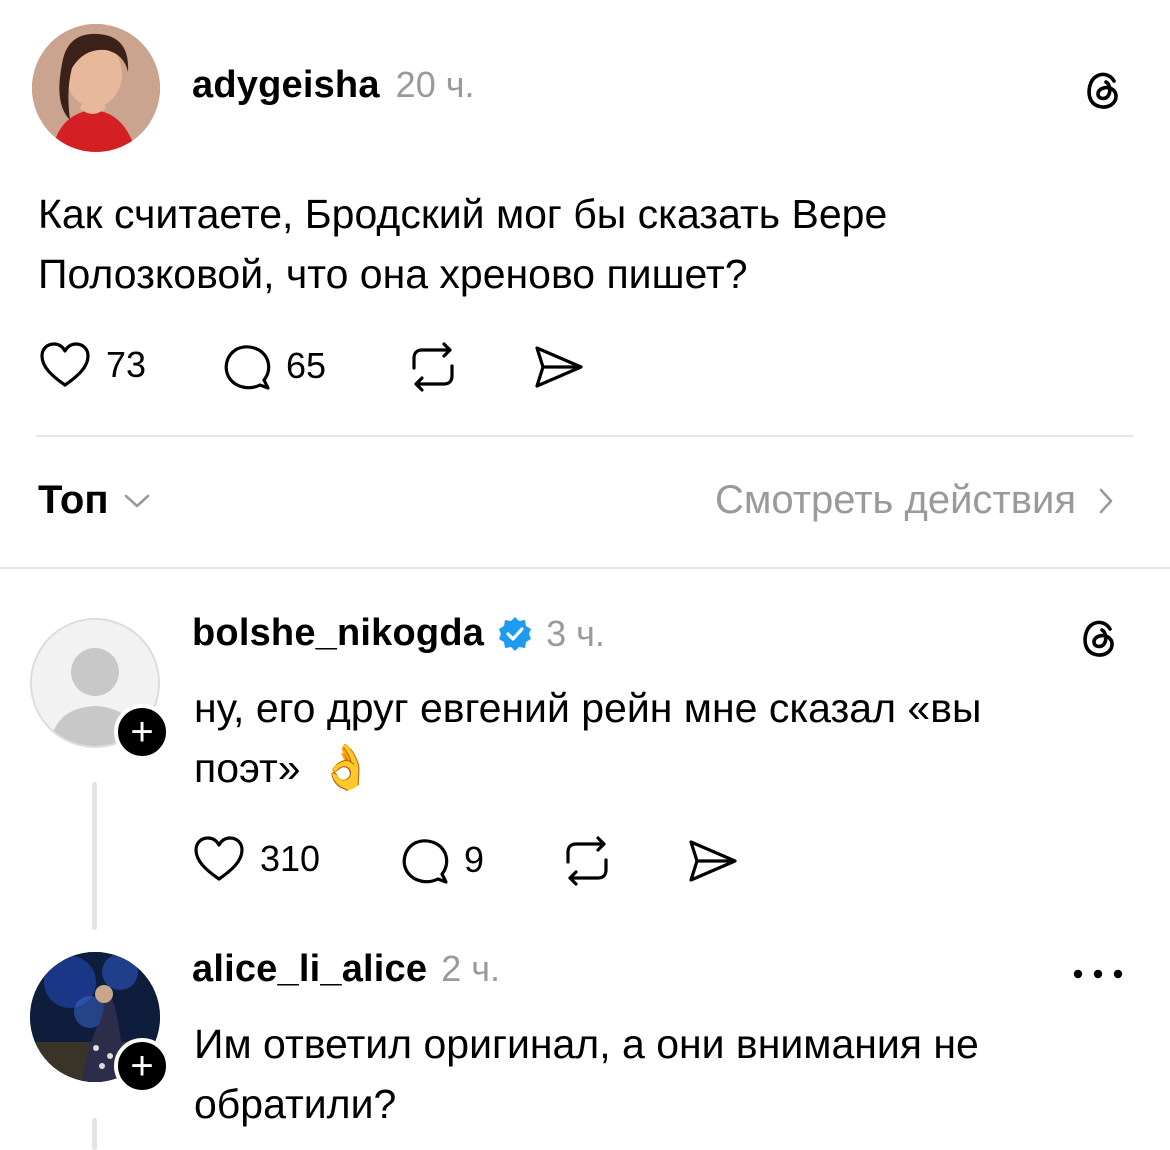 Image resolution: width=1170 pixels, height=1150 pixels. What do you see at coordinates (515, 633) in the screenshot?
I see `verified-badge-icon` at bounding box center [515, 633].